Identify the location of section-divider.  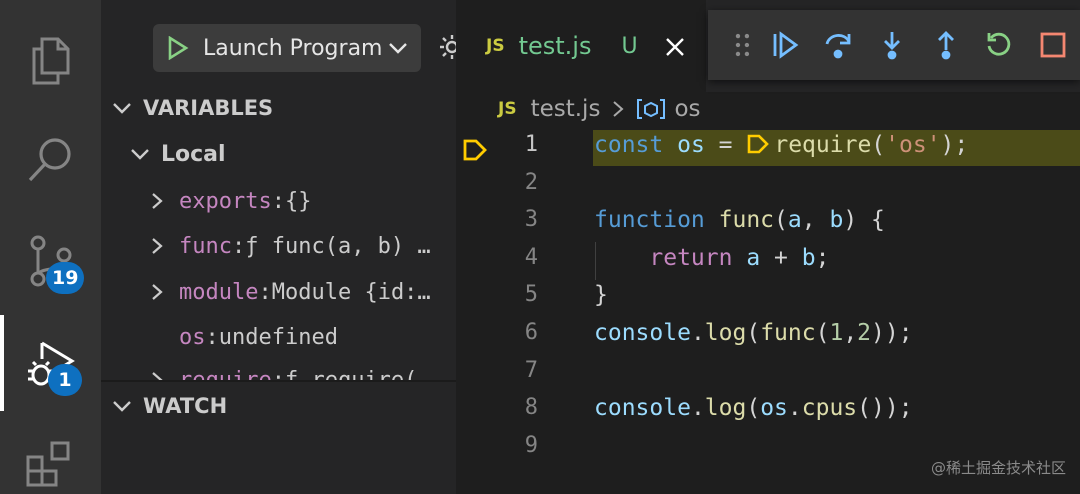
(278, 381).